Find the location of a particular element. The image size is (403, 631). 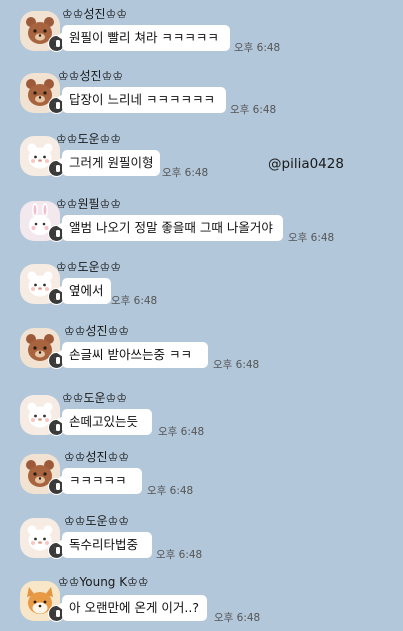

sender-name: ♔♔Young K♔♔ is located at coordinates (103, 582).